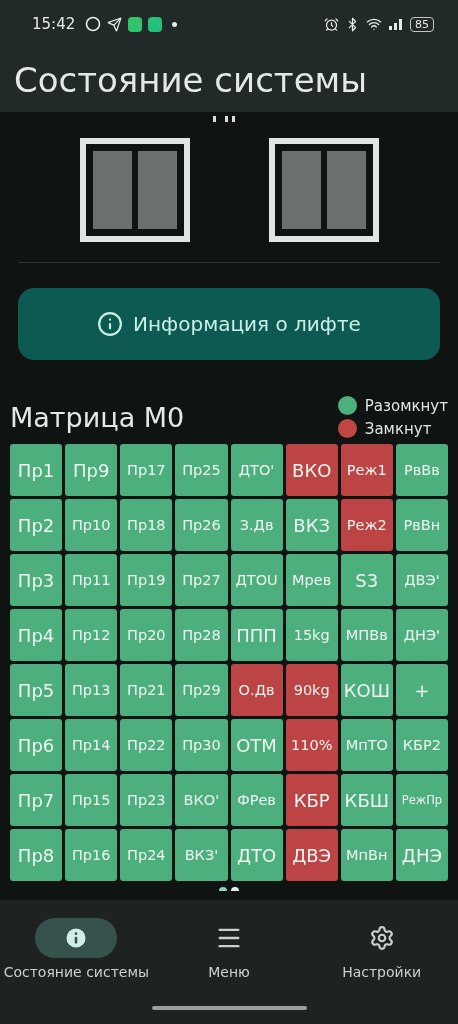 This screenshot has width=458, height=1024. Describe the element at coordinates (146, 745) in the screenshot. I see `signal-cell: Пр22` at that location.